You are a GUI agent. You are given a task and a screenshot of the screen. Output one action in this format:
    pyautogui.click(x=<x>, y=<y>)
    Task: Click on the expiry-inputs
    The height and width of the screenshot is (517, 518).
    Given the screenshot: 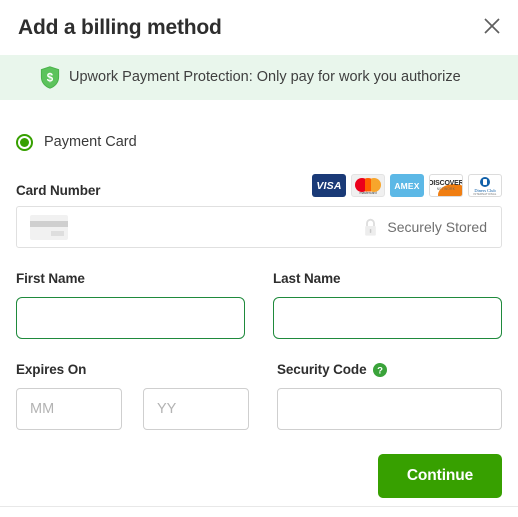 What is the action you would take?
    pyautogui.click(x=132, y=404)
    